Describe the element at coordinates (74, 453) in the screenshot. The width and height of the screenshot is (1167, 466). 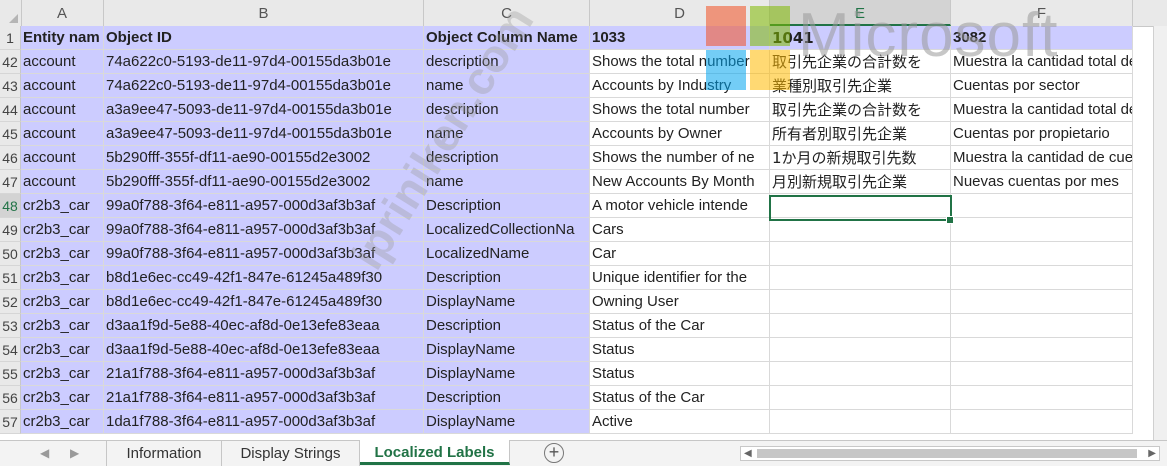
I see `tab-scroll-right-icon: ▶` at that location.